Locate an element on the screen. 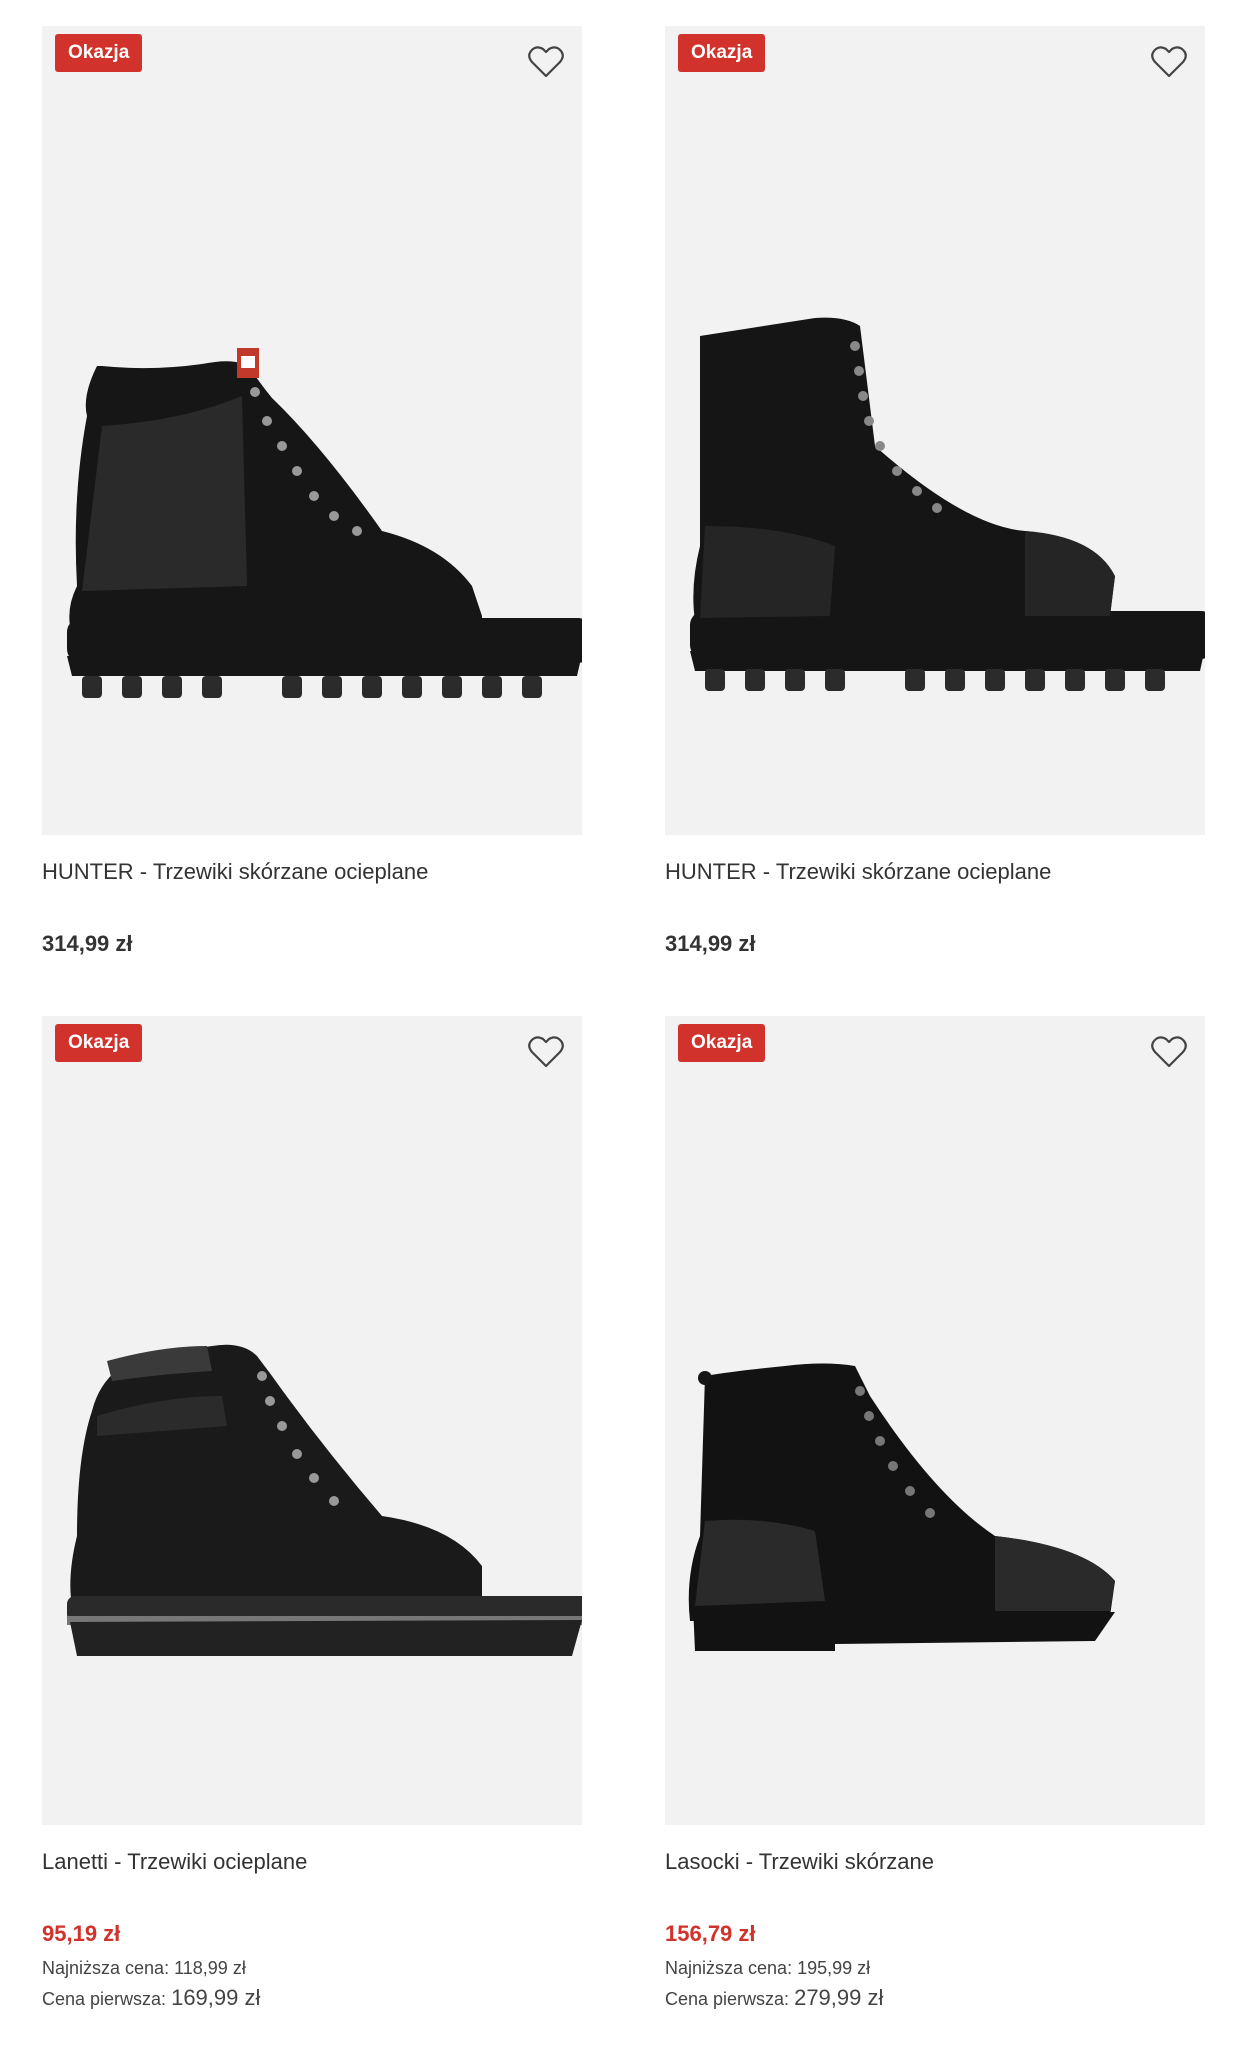  lowest-price-value: 195,99 zł is located at coordinates (834, 1968).